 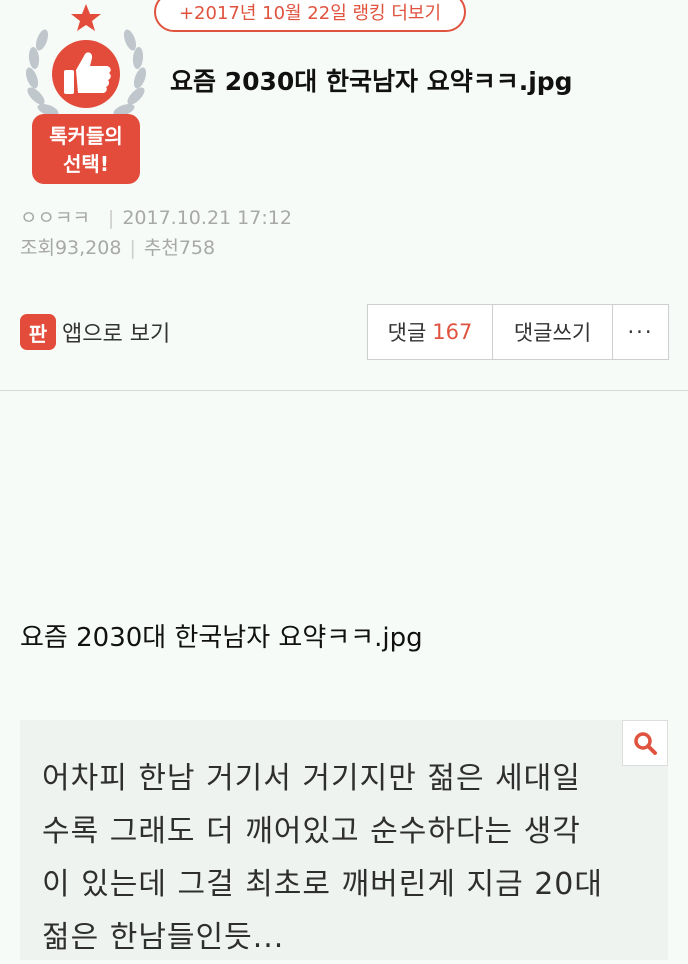 I want to click on zoom-button, so click(x=645, y=743).